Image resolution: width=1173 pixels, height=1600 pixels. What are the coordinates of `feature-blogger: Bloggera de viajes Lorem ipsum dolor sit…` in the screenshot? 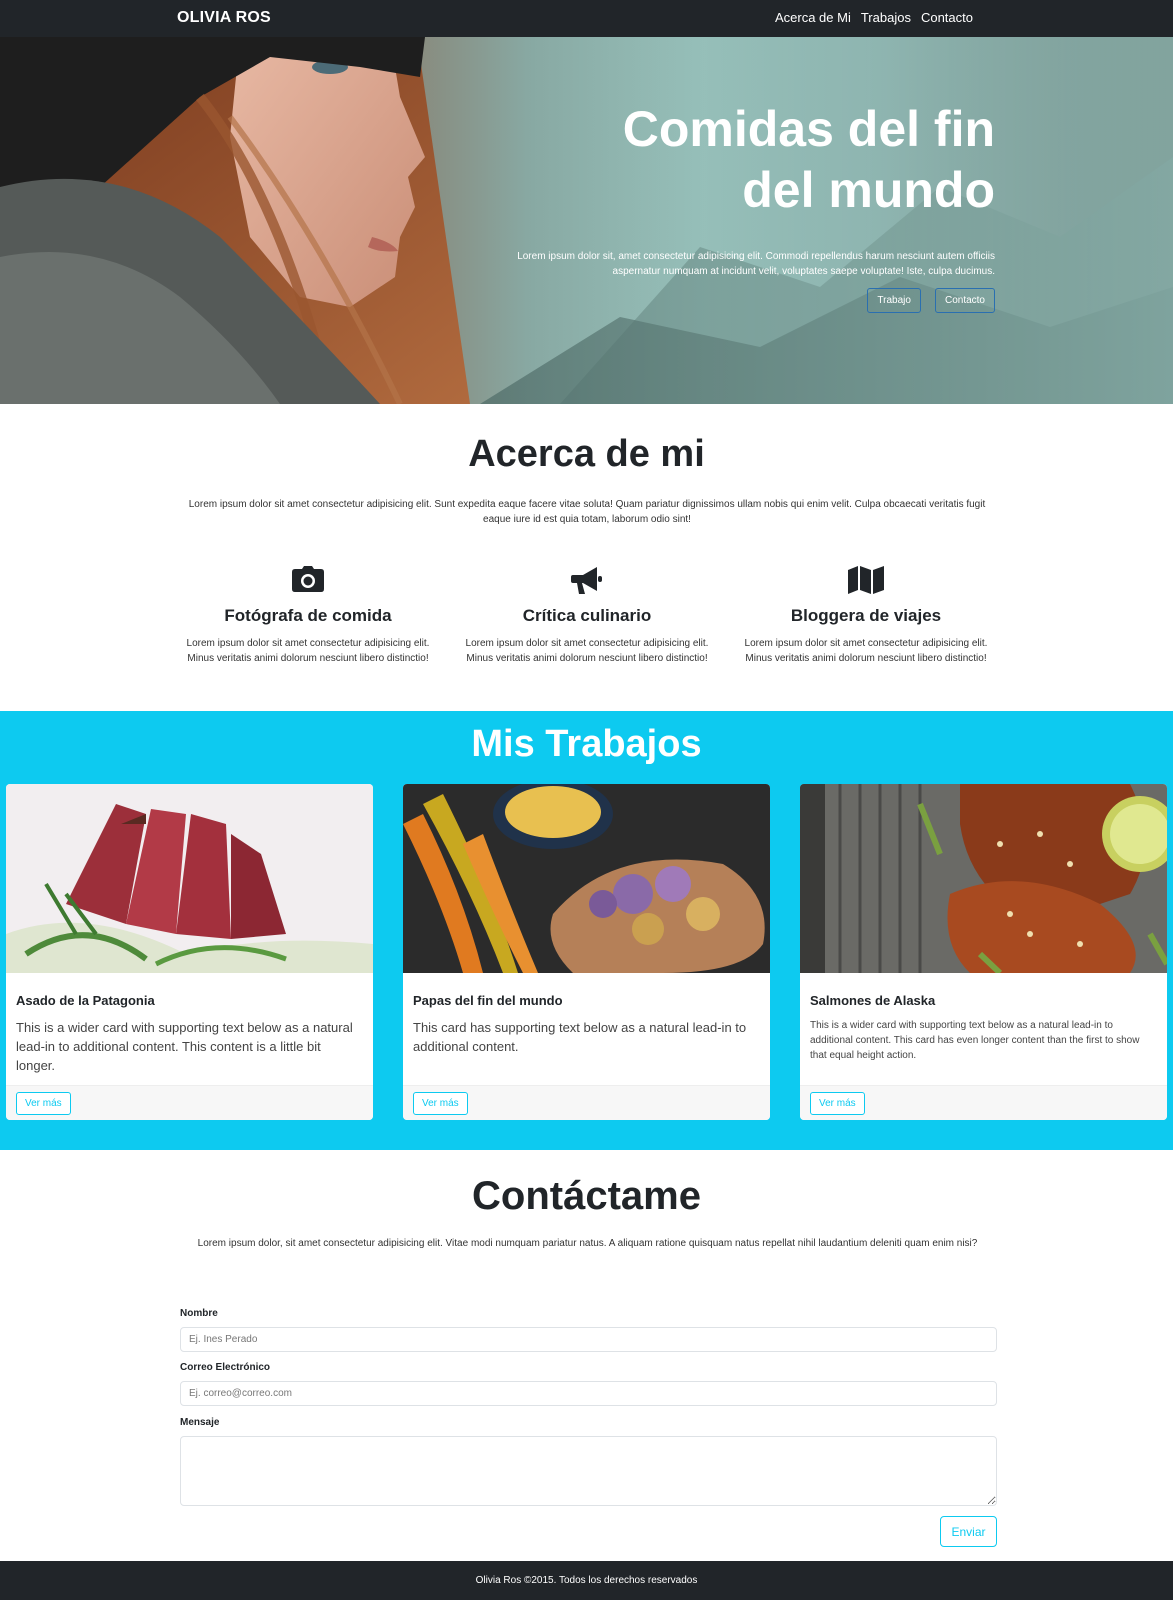 It's located at (866, 616).